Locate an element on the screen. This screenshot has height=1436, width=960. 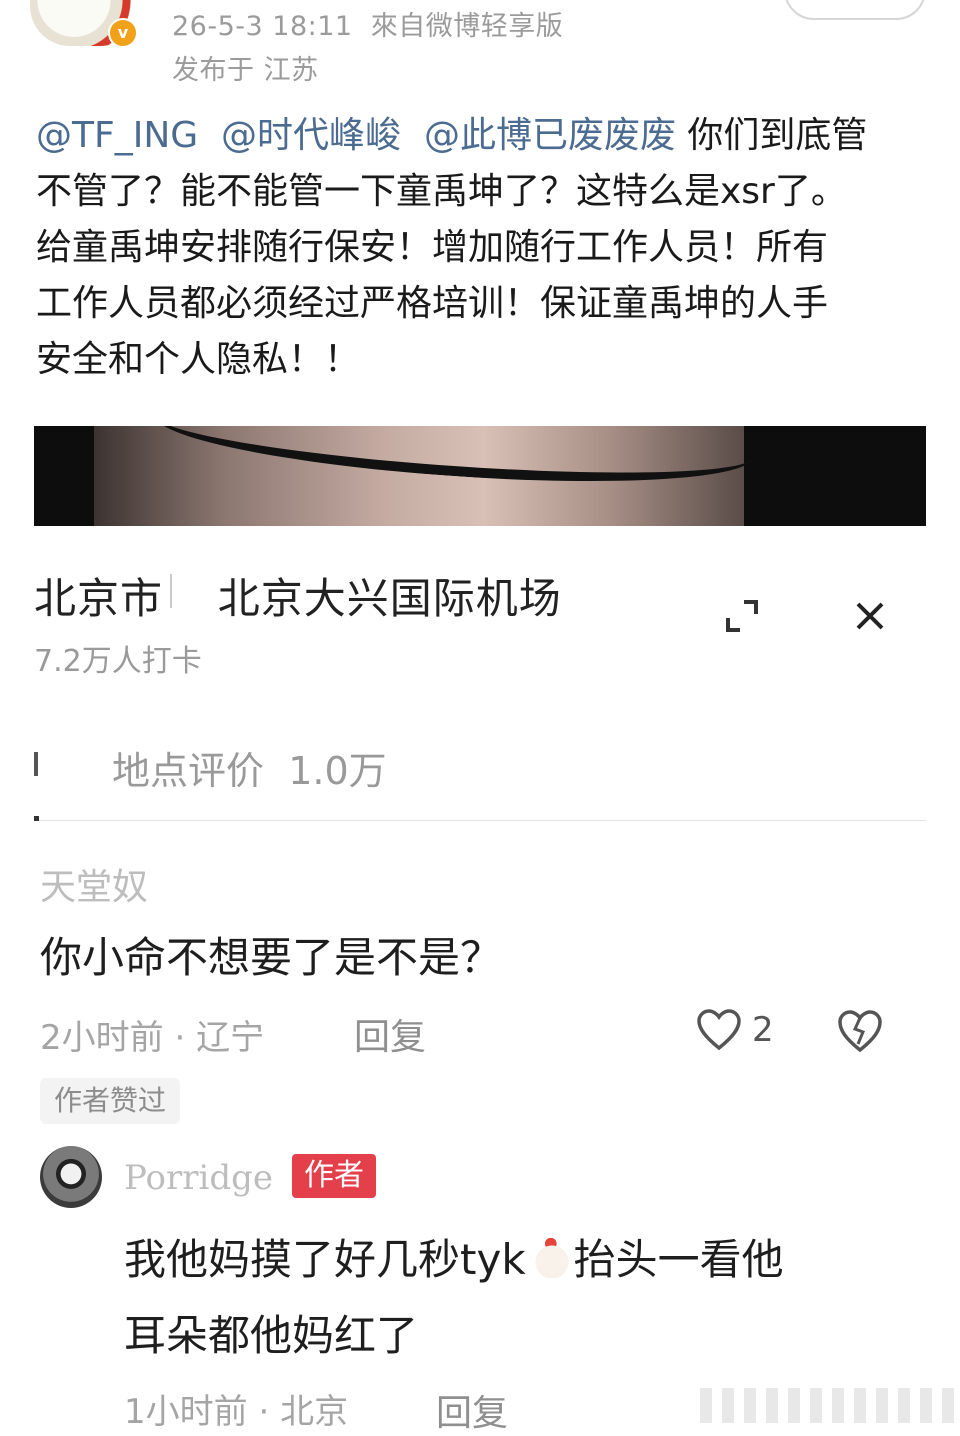
location-checkins: 7.2万人打卡 is located at coordinates (118, 661).